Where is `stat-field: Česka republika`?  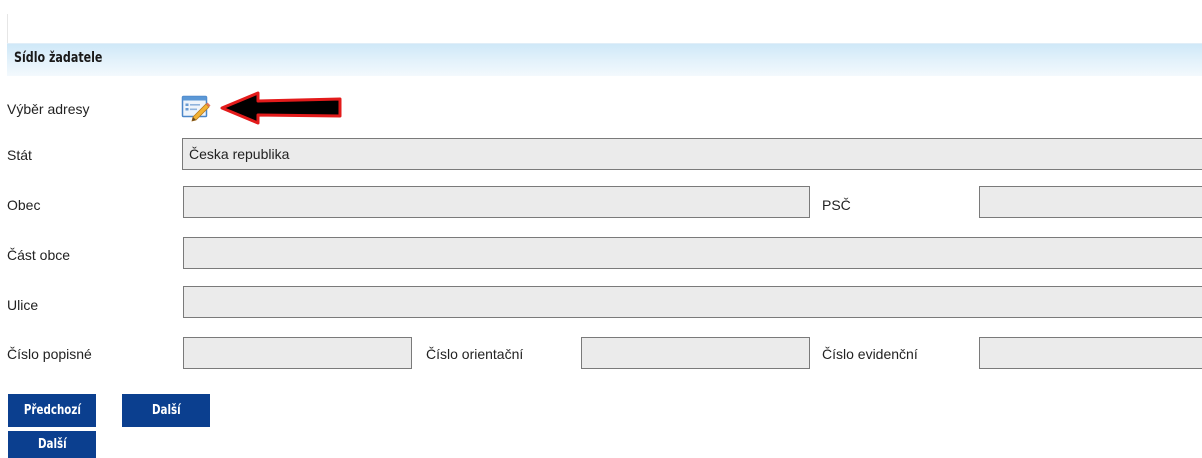 stat-field: Česka republika is located at coordinates (692, 154).